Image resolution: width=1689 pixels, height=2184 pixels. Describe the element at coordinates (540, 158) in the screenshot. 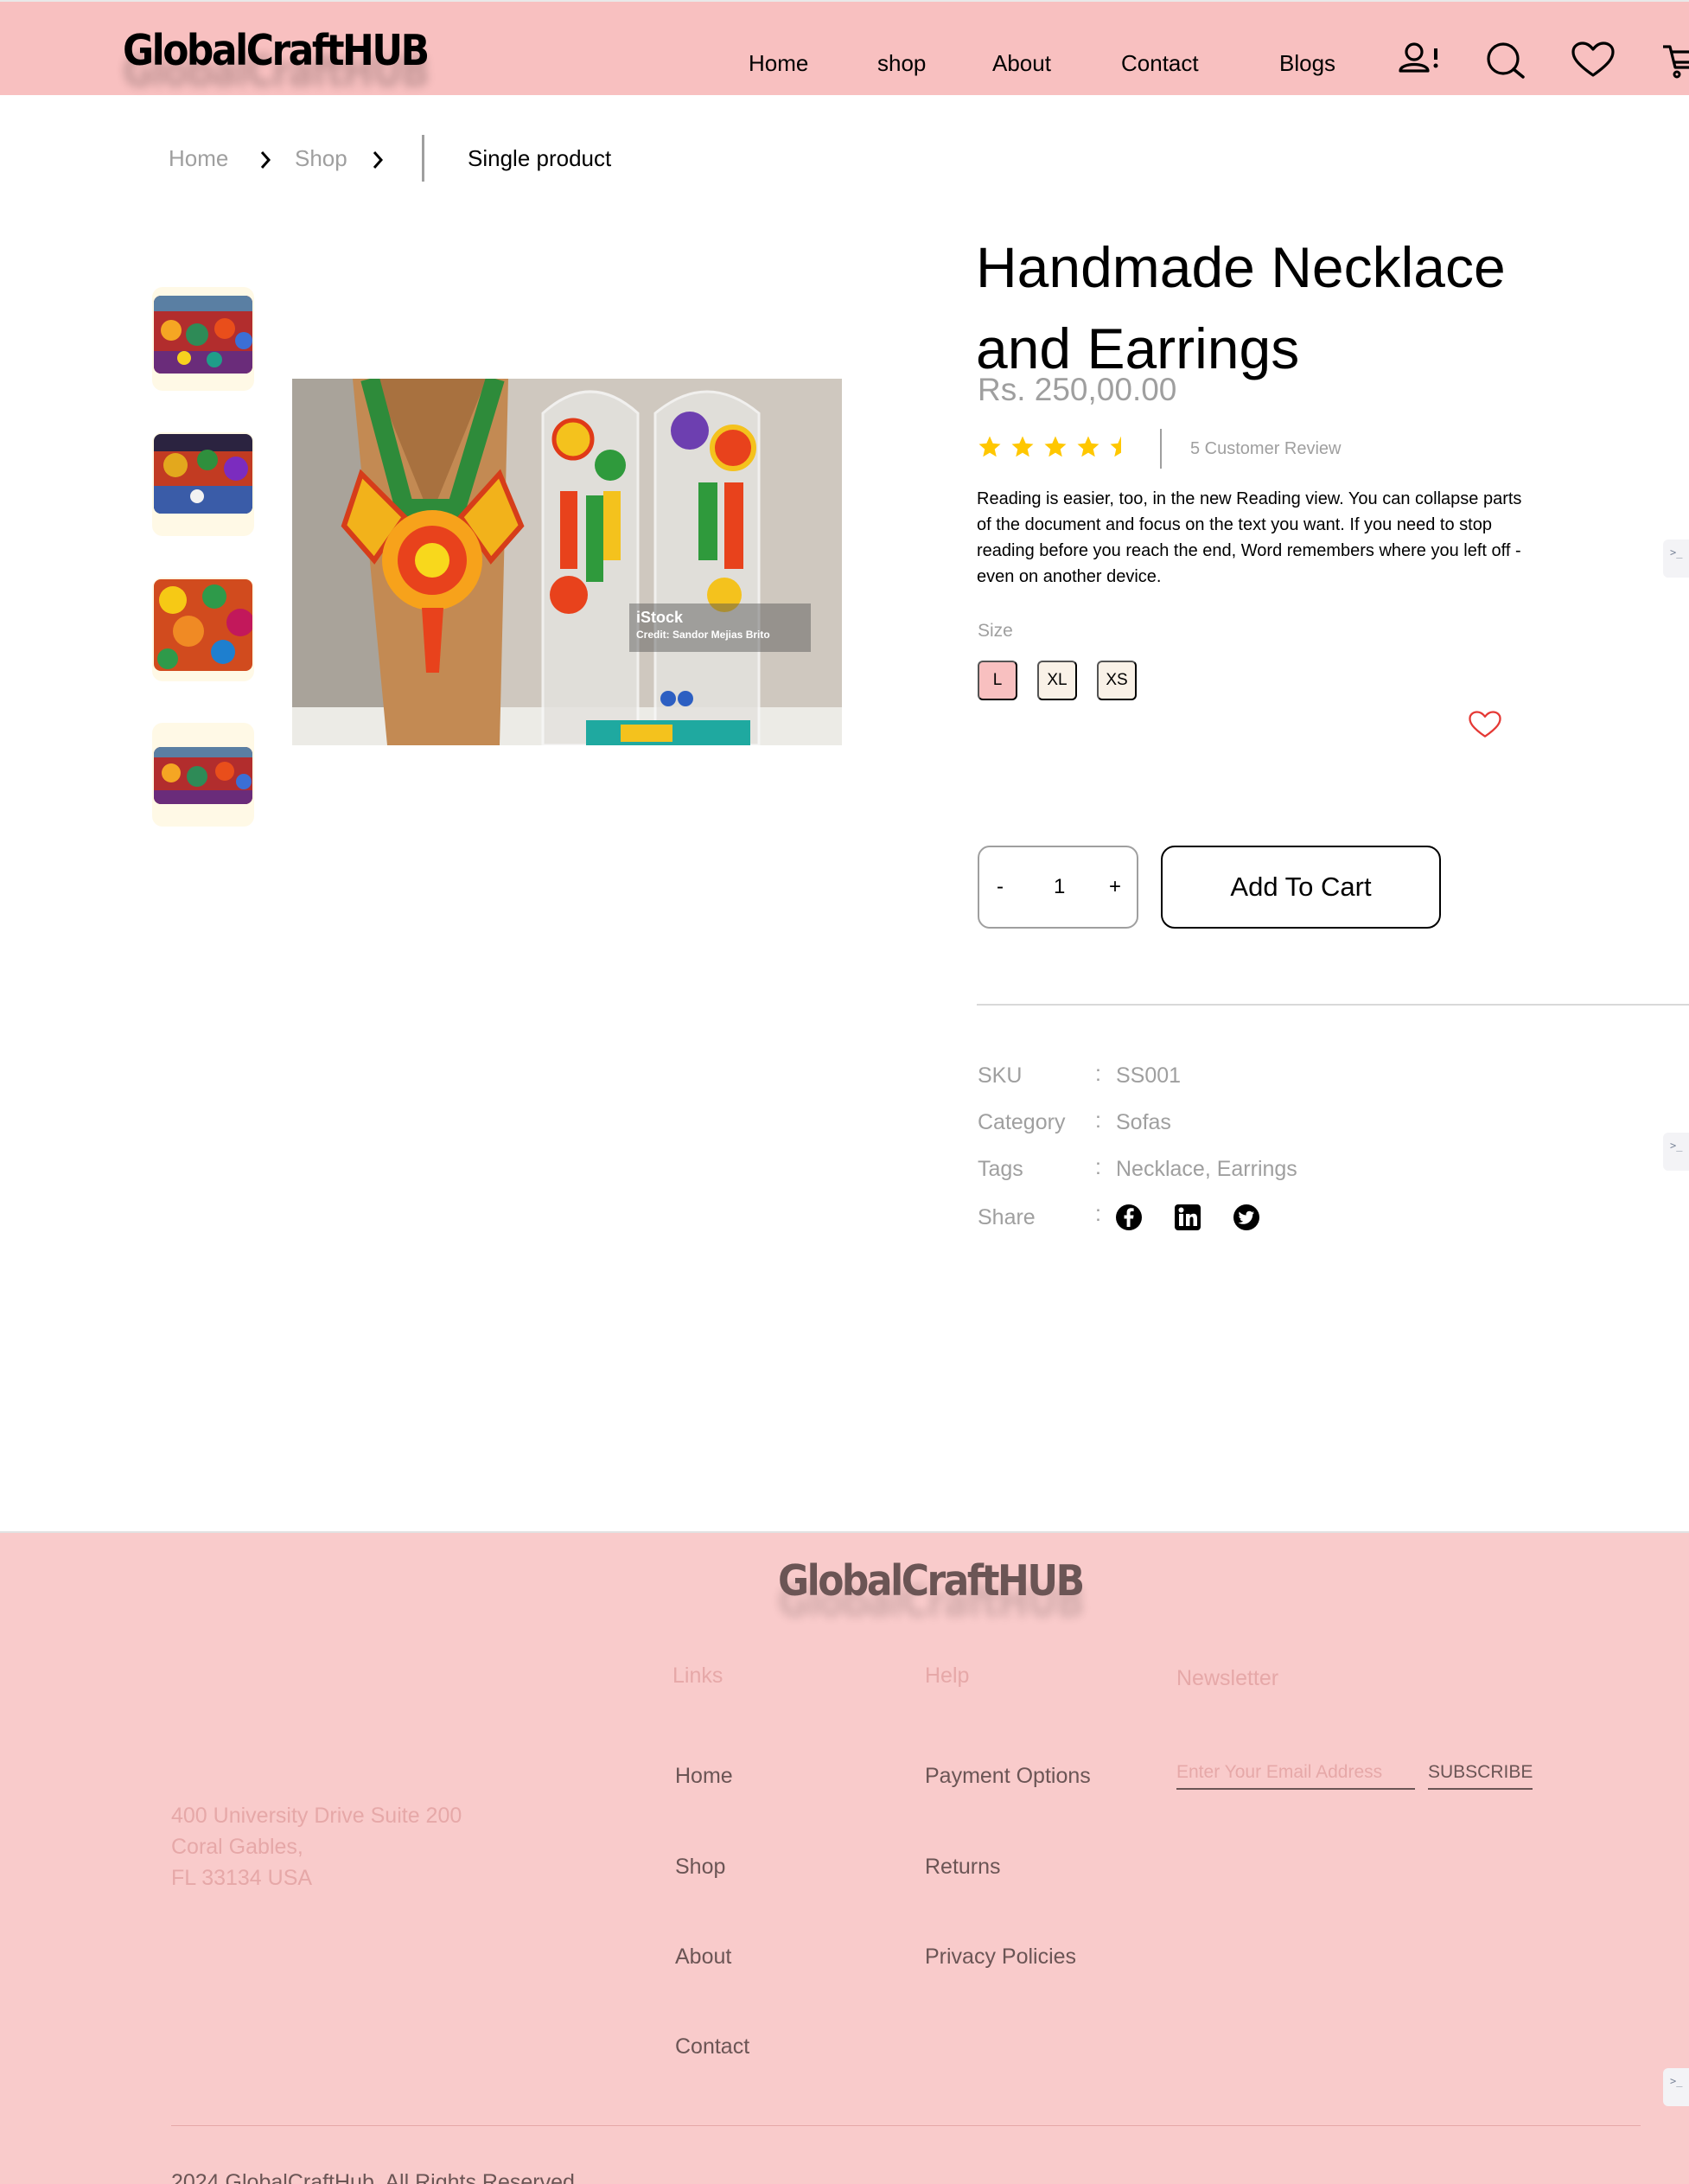

I see `breadcrumb-current: Single product` at that location.